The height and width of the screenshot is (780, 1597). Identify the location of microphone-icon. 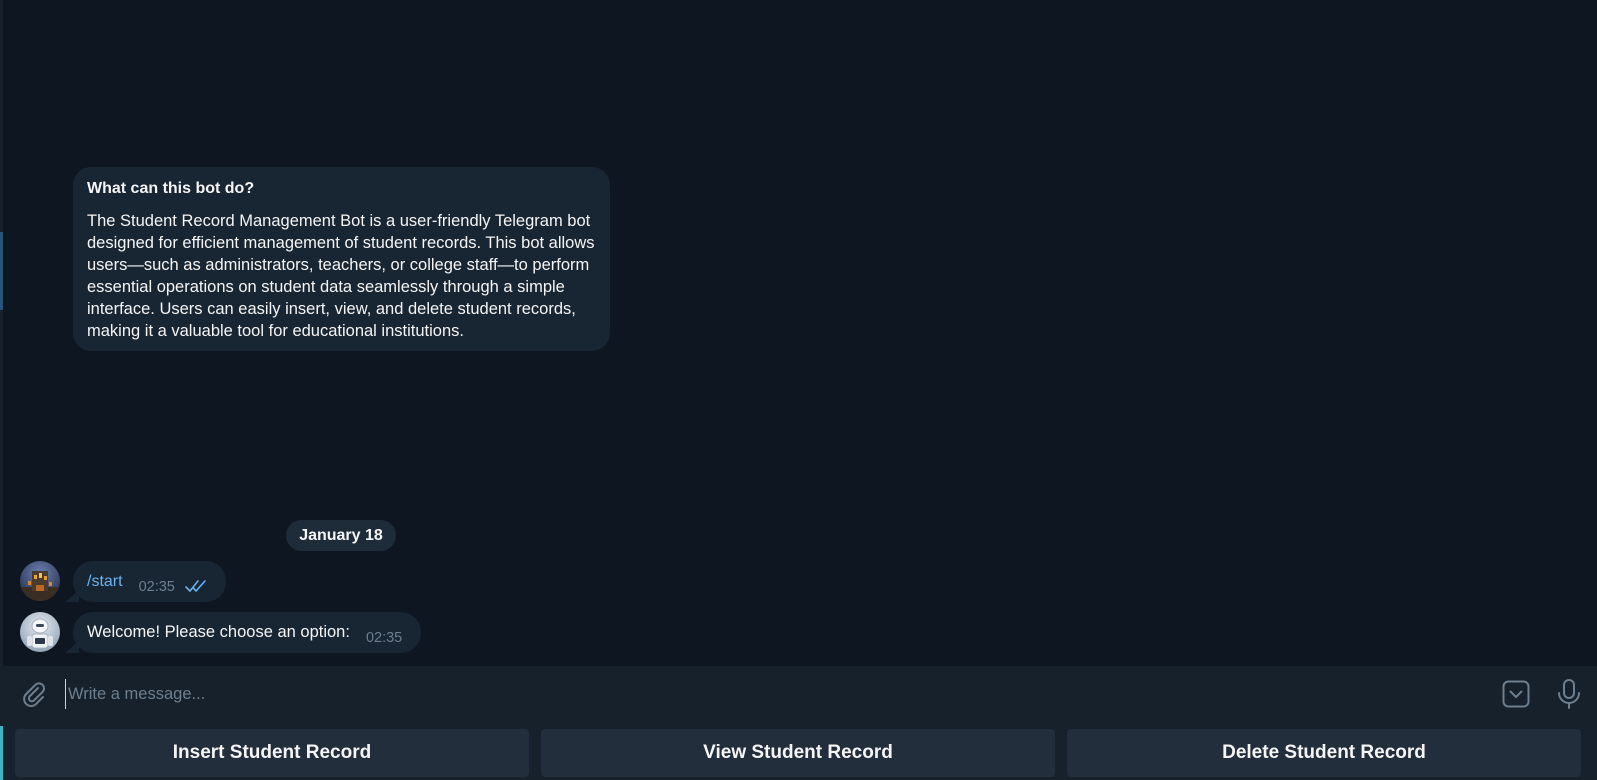
(1569, 694).